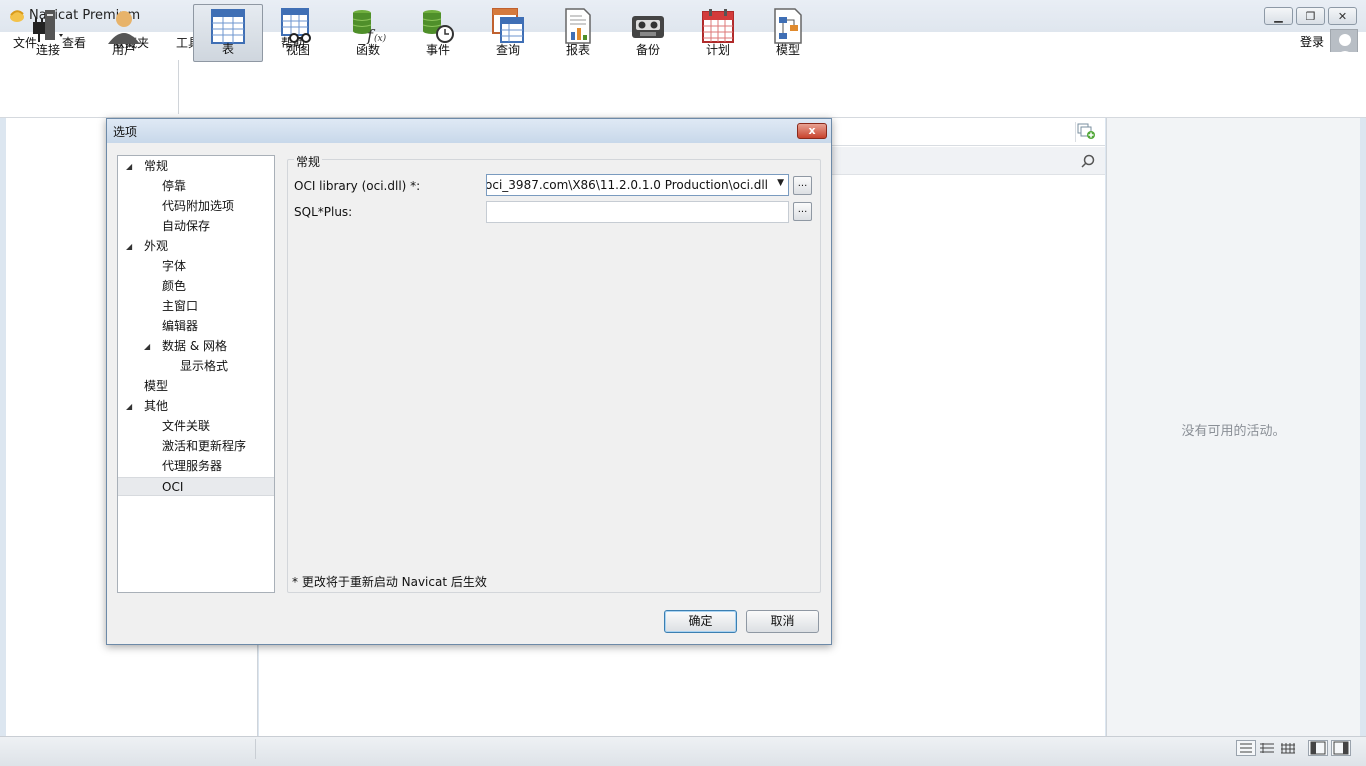 The image size is (1366, 766). What do you see at coordinates (156, 386) in the screenshot?
I see `tree-item-label: 模型` at bounding box center [156, 386].